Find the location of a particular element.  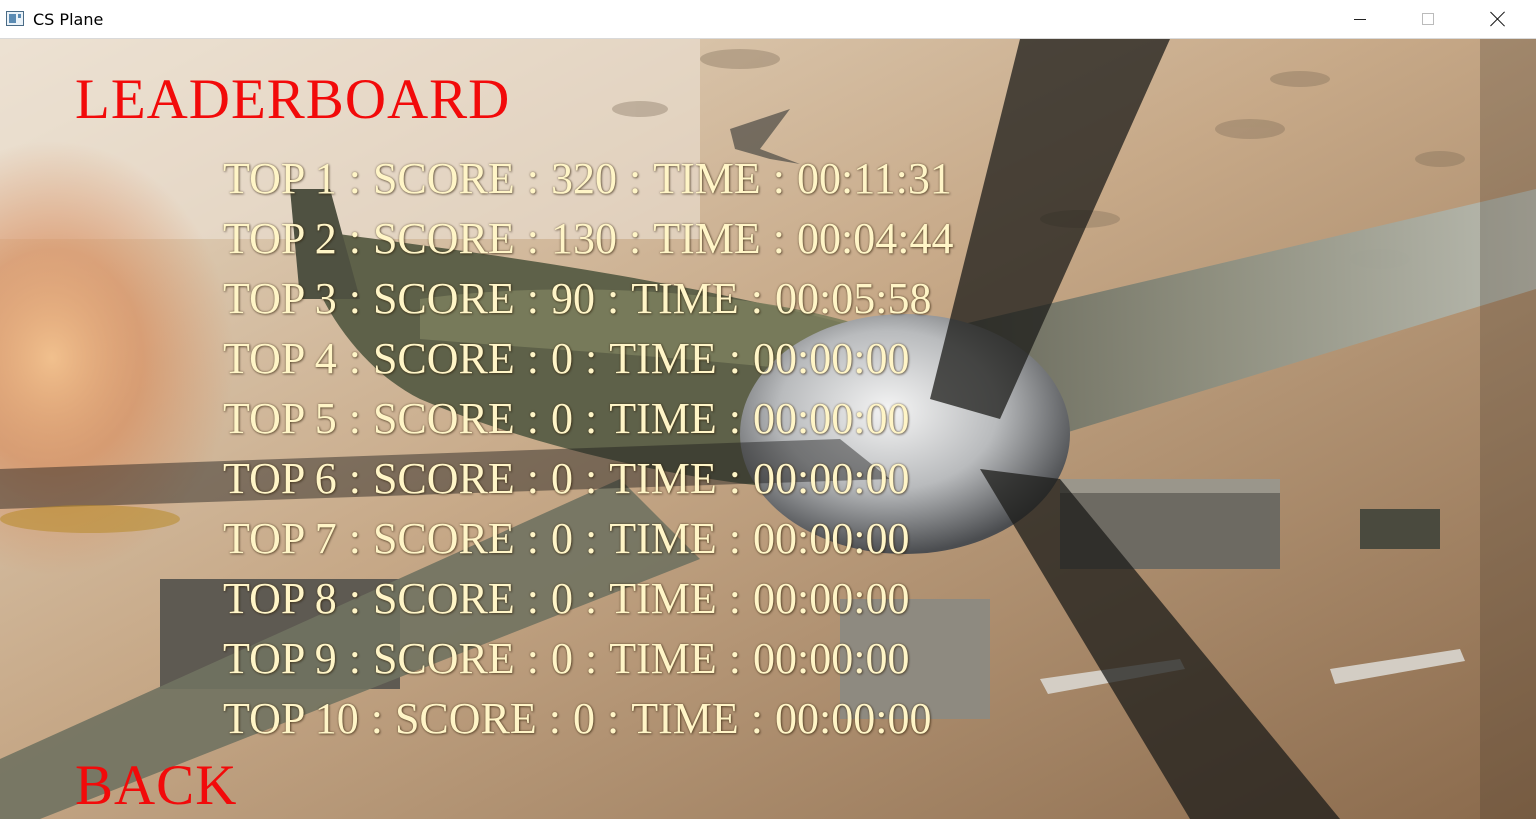

score-value: 320 is located at coordinates (584, 178).